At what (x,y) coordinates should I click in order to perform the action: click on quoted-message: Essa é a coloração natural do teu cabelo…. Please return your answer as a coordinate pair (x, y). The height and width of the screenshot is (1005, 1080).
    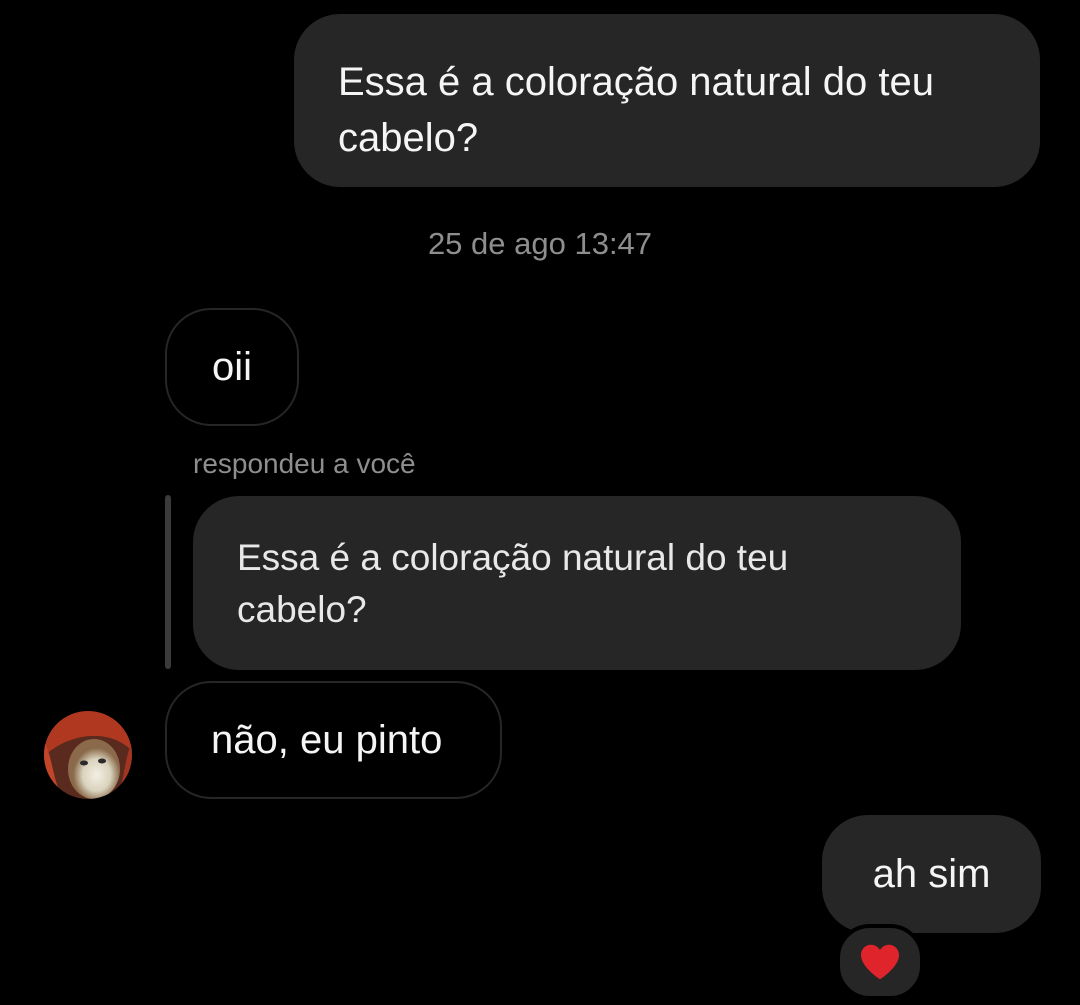
    Looking at the image, I should click on (577, 583).